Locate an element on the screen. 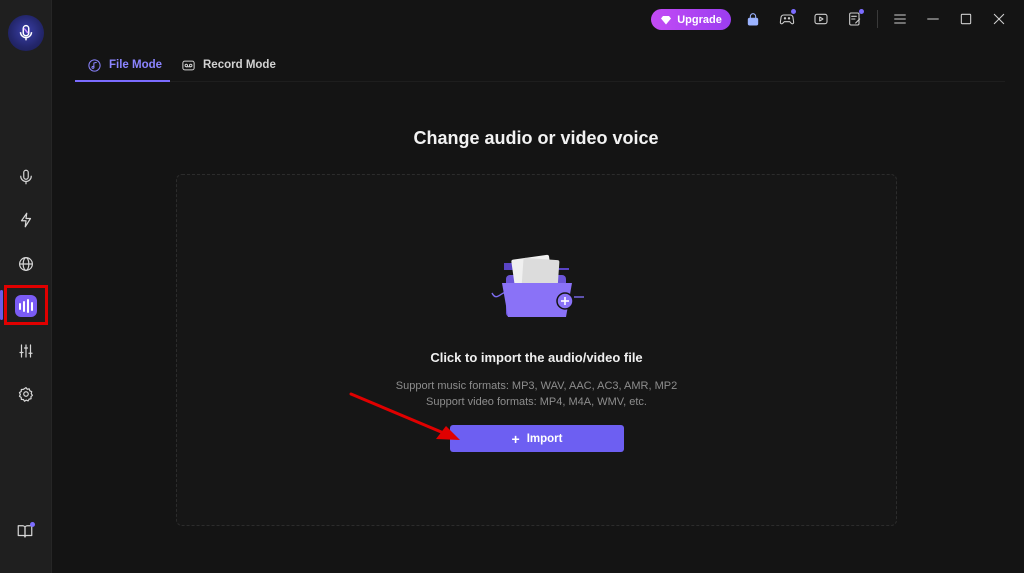  tab-label: File Mode is located at coordinates (136, 65).